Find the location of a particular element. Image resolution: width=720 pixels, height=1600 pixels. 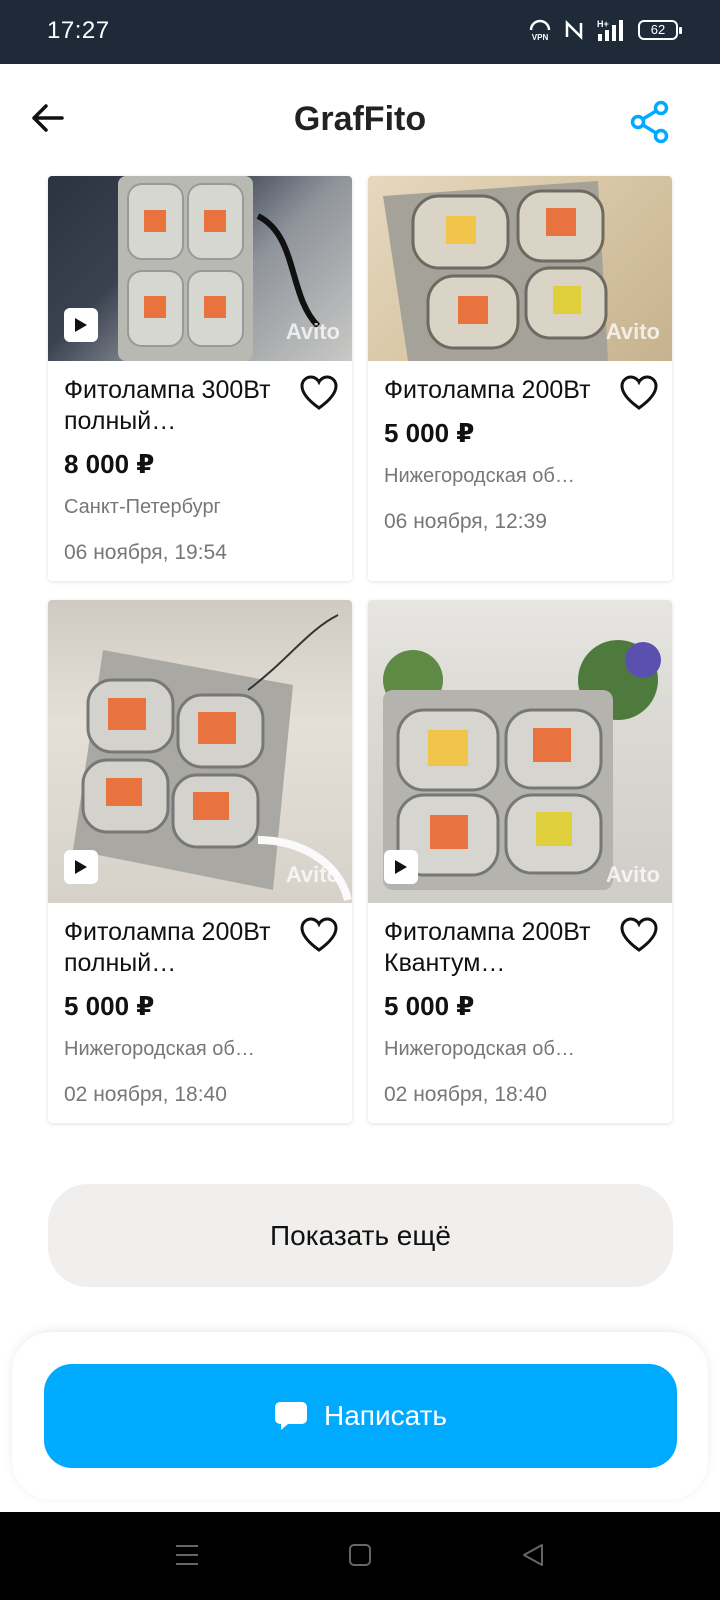

write-message-label: Написать is located at coordinates (385, 1415).